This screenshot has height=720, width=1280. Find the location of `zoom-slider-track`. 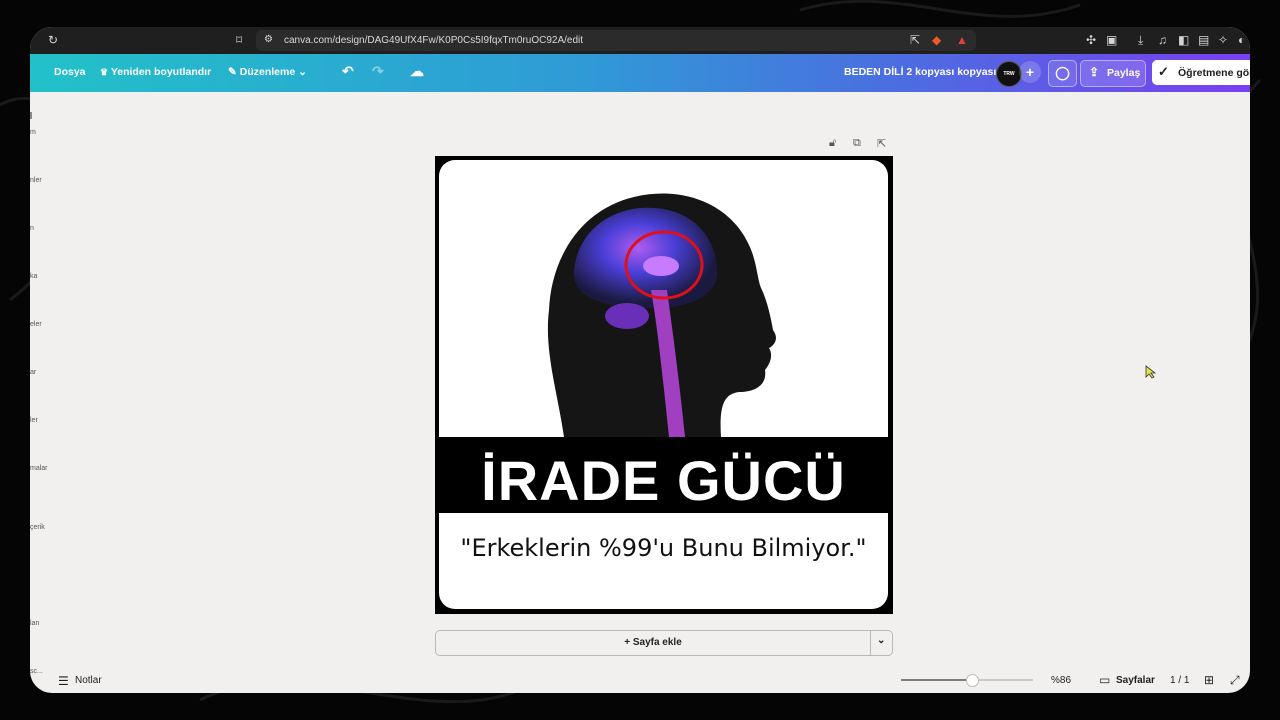

zoom-slider-track is located at coordinates (937, 680).